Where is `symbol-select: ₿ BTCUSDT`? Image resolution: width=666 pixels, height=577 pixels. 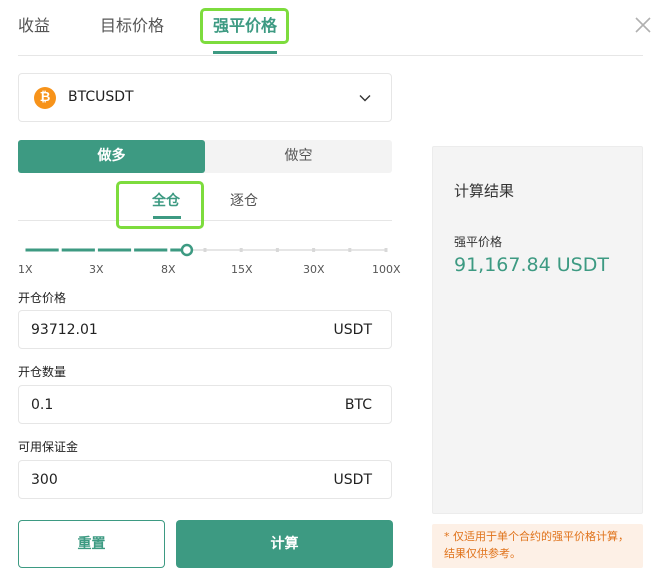
symbol-select: ₿ BTCUSDT is located at coordinates (205, 97).